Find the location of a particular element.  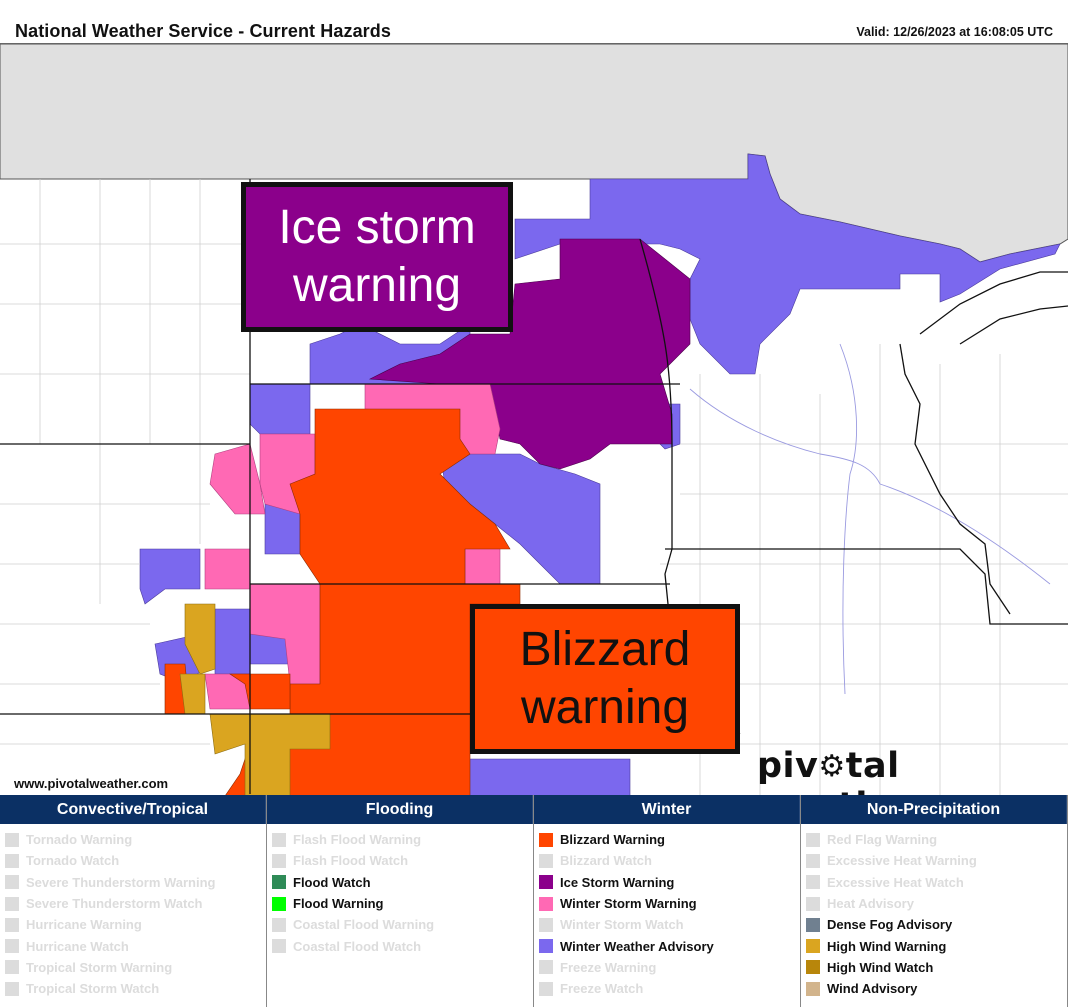

legend-label: Tornado Watch is located at coordinates (73, 861).